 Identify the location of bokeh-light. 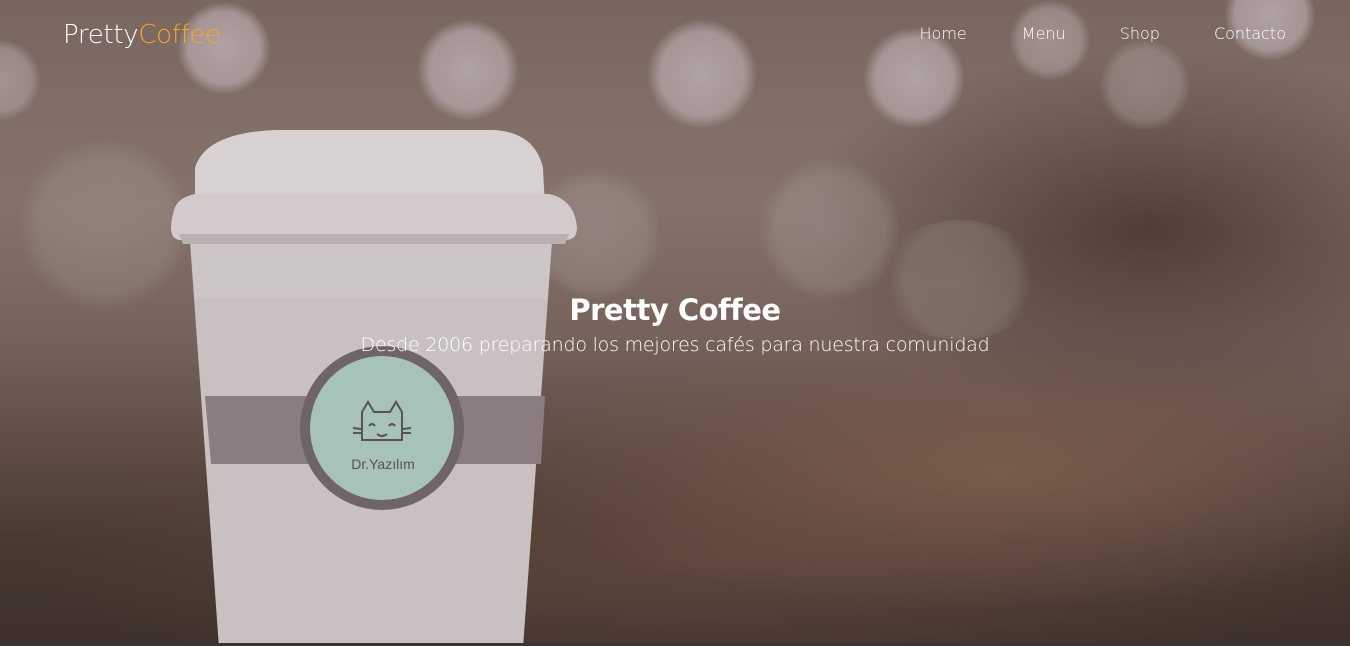
(830, 230).